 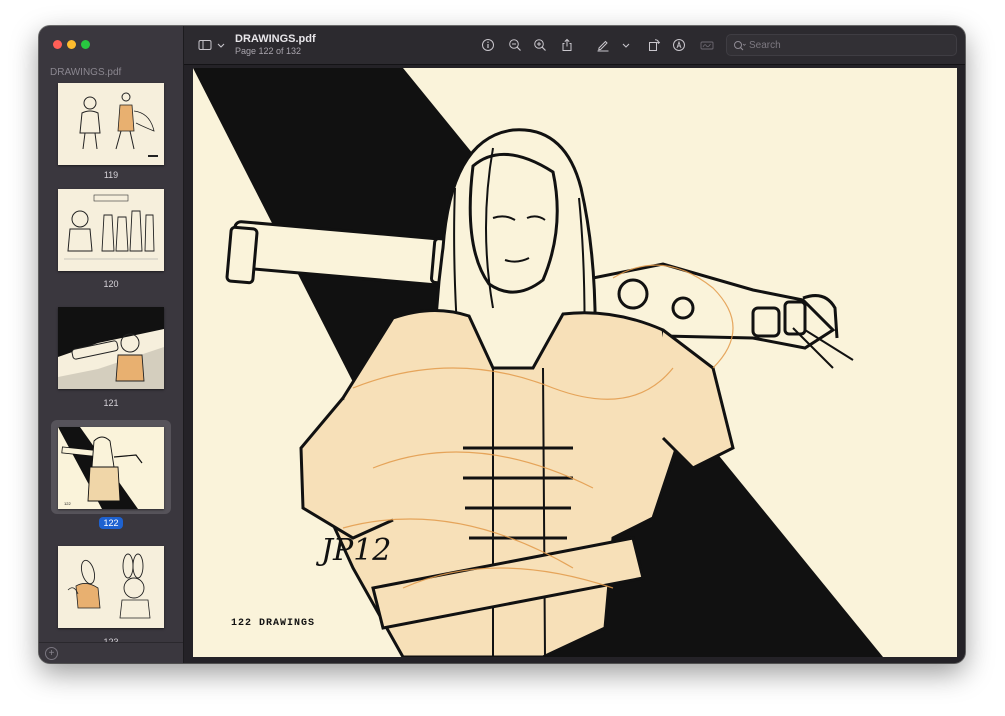 What do you see at coordinates (654, 45) in the screenshot?
I see `rotate-icon` at bounding box center [654, 45].